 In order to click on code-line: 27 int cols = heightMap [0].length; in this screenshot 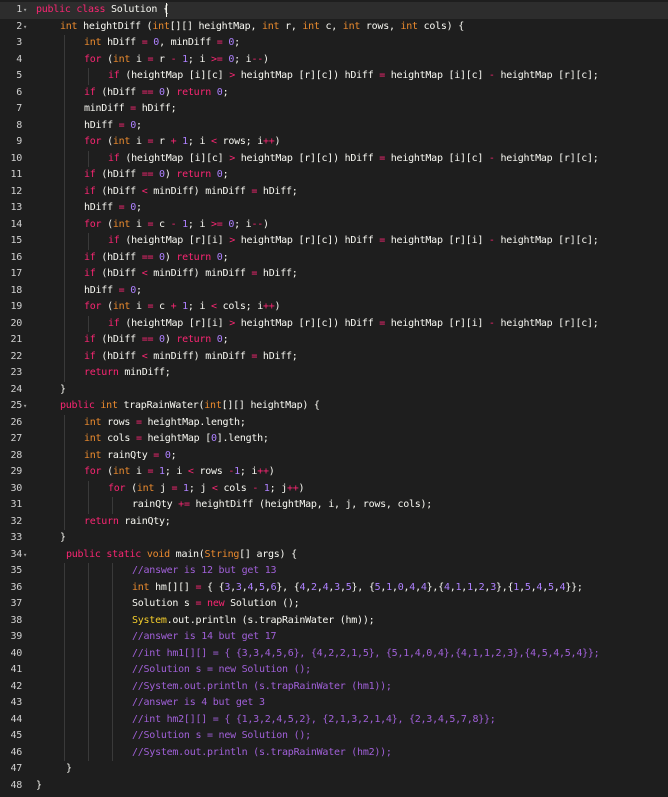, I will do `click(334, 439)`.